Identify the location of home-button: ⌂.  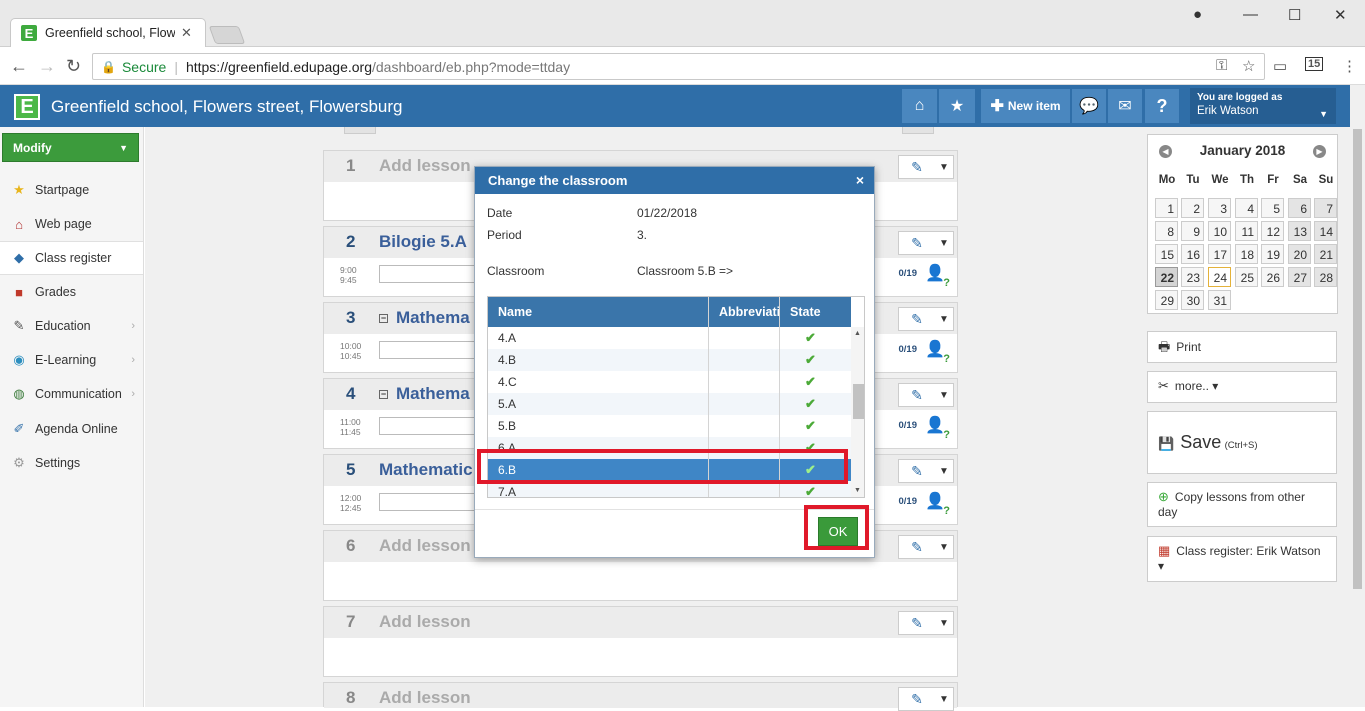
(920, 106).